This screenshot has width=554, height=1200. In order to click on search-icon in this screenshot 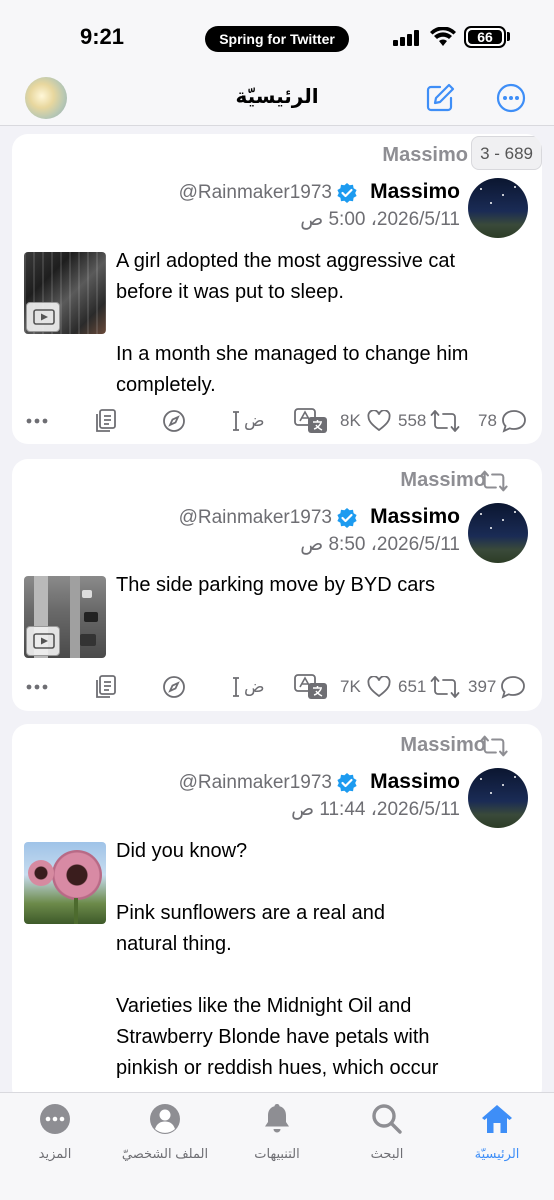, I will do `click(387, 1119)`.